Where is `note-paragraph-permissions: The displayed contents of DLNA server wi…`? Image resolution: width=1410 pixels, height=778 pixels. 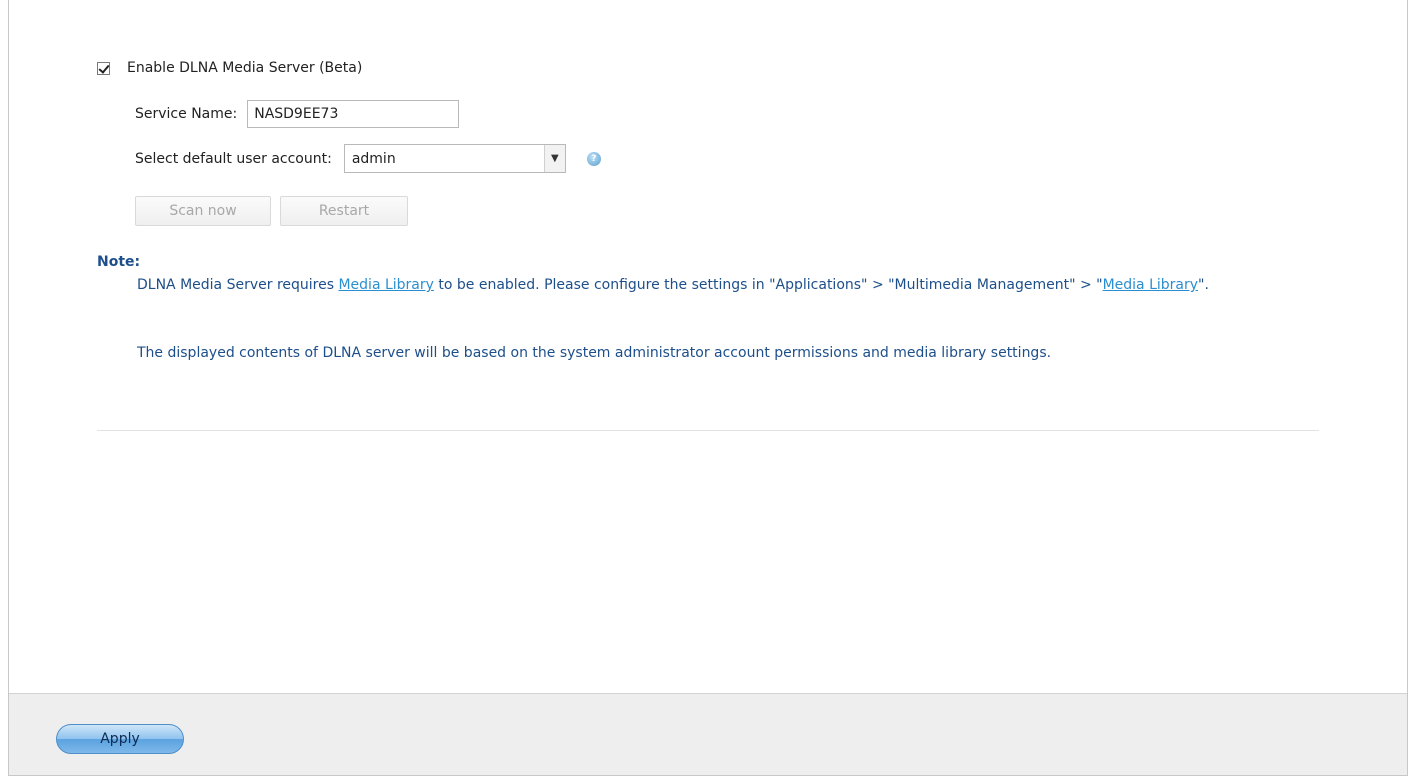
note-paragraph-permissions: The displayed contents of DLNA server wi… is located at coordinates (594, 353).